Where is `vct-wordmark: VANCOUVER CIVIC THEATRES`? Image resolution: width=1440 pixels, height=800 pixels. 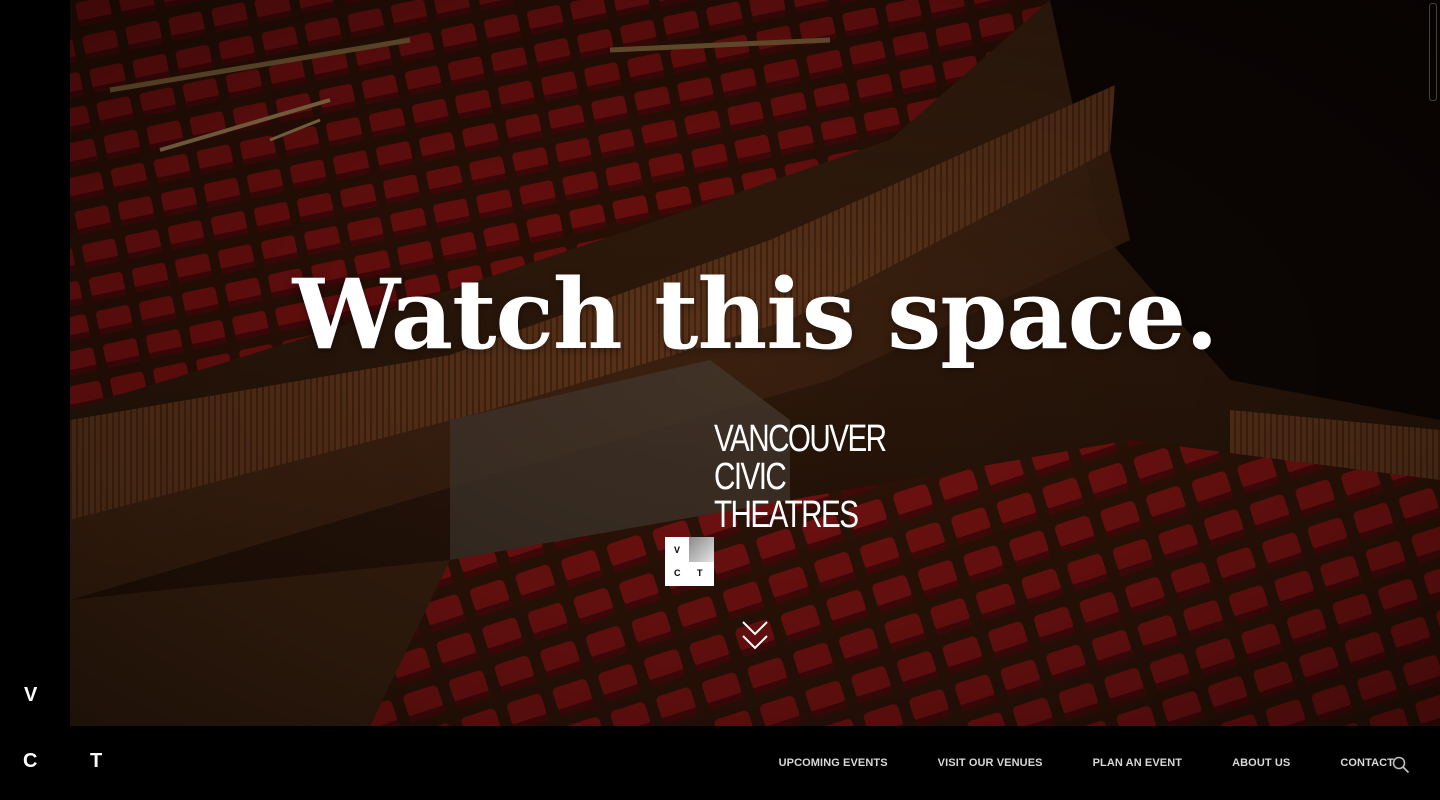
vct-wordmark: VANCOUVER CIVIC THEATRES is located at coordinates (800, 477).